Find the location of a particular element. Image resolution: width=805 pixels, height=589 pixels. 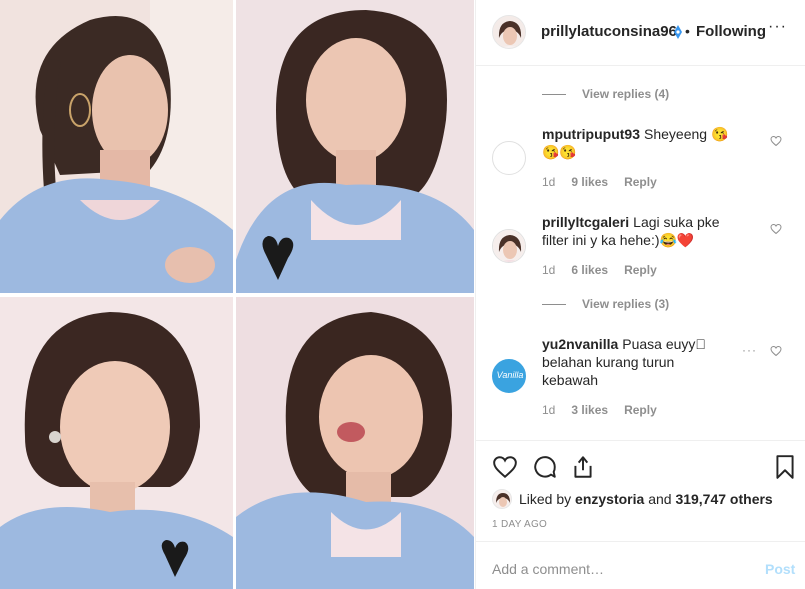

comment-username: yu2nvanilla is located at coordinates (580, 344).